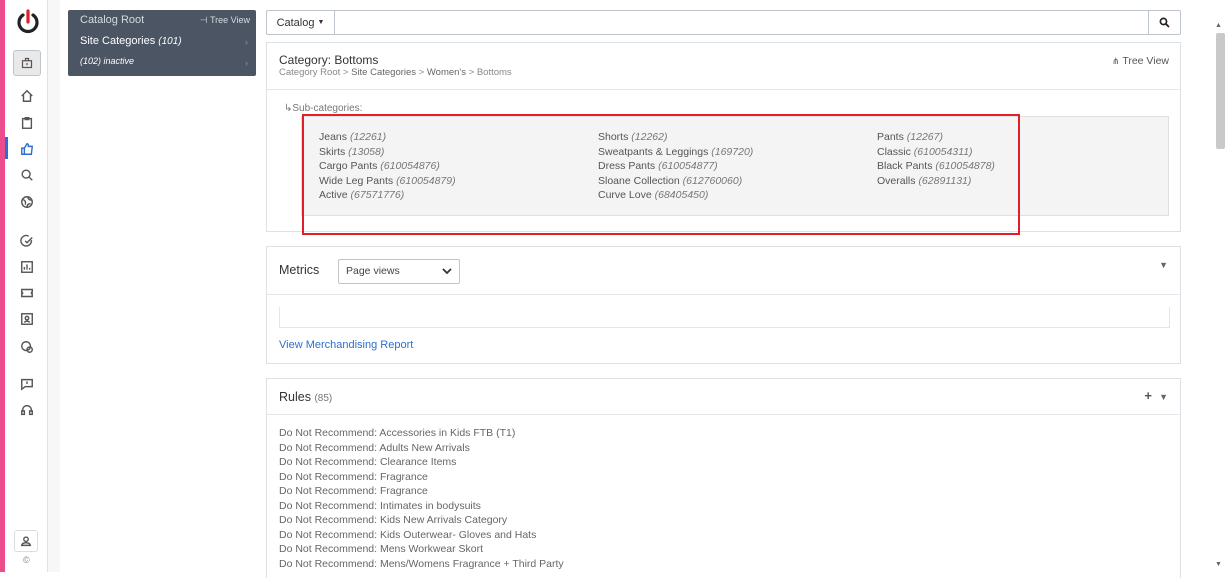 The image size is (1228, 578). Describe the element at coordinates (203, 20) in the screenshot. I see `tree-view-icon: ⊣` at that location.